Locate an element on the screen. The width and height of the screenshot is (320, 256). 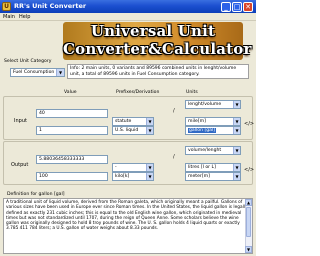
close-button: ✕ is located at coordinates (248, 6).